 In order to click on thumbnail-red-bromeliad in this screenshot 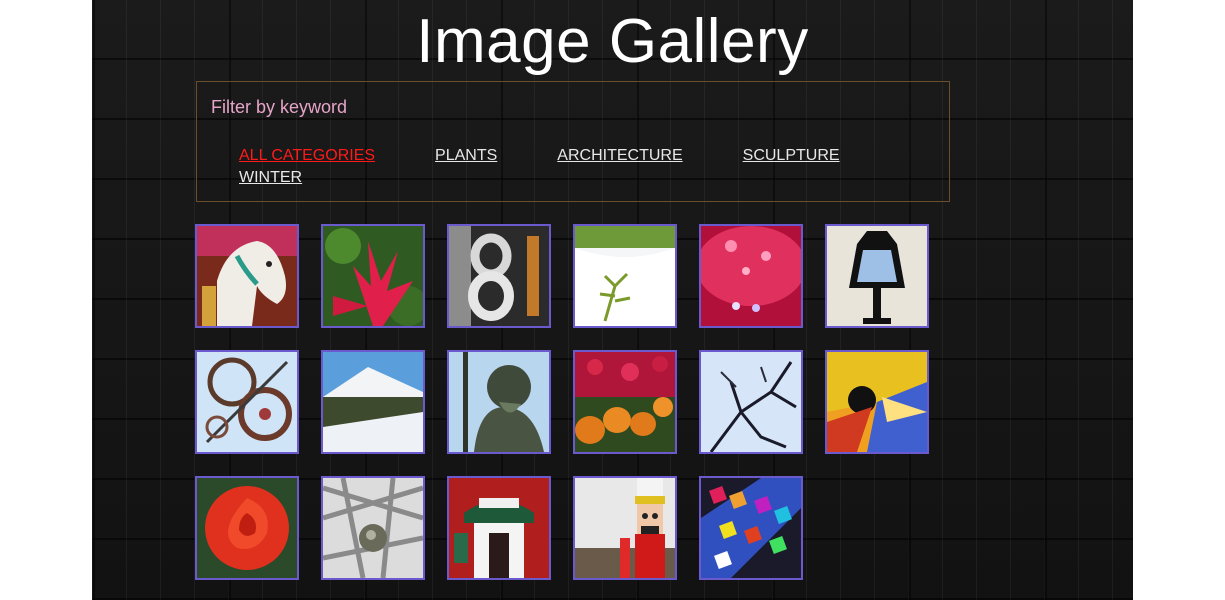, I will do `click(373, 276)`.